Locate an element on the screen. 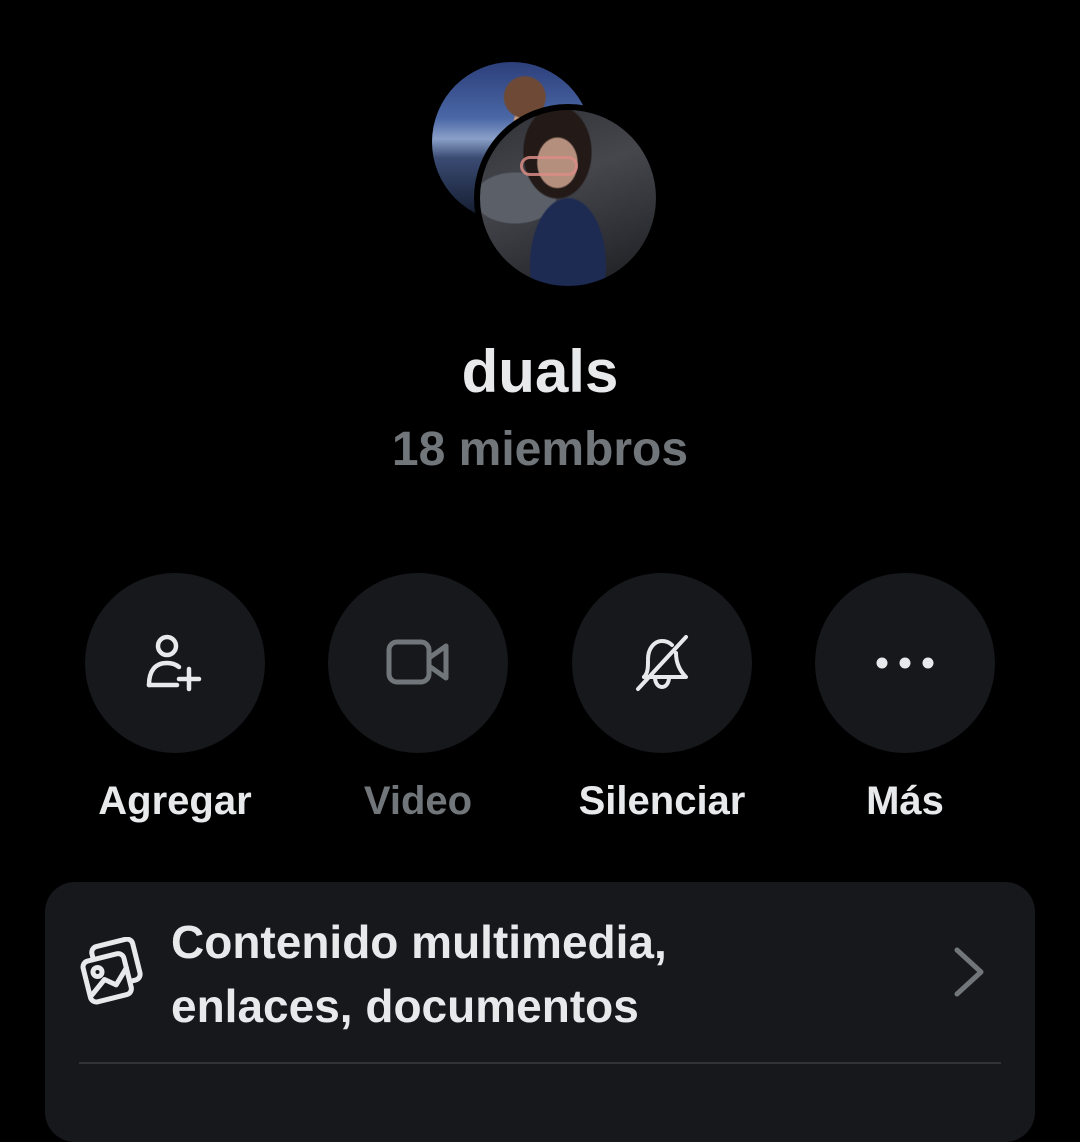  media-title-line1: Contenido multimedia, is located at coordinates (419, 942).